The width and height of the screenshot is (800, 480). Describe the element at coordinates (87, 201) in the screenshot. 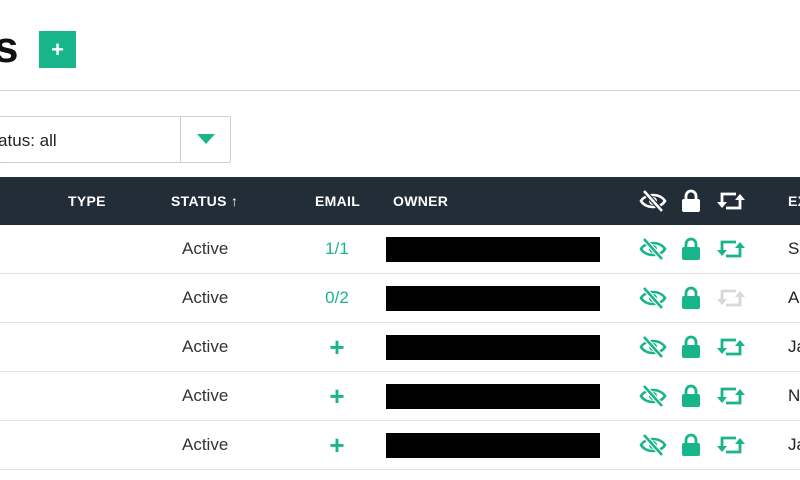

I see `column-header-type: TYPE` at that location.